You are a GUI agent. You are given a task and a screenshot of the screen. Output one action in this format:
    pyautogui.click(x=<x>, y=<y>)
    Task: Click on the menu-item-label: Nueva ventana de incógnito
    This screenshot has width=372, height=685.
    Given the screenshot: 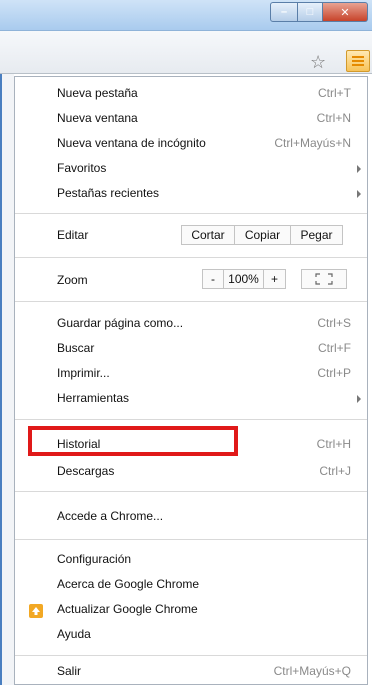 What is the action you would take?
    pyautogui.click(x=131, y=143)
    